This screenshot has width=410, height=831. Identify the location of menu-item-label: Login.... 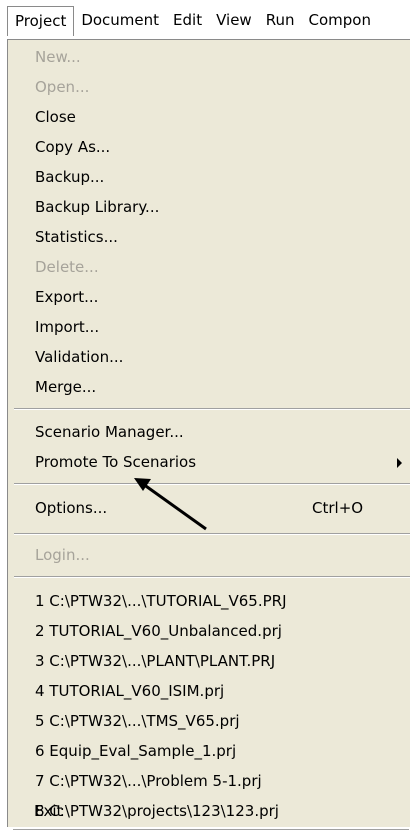
(62, 555).